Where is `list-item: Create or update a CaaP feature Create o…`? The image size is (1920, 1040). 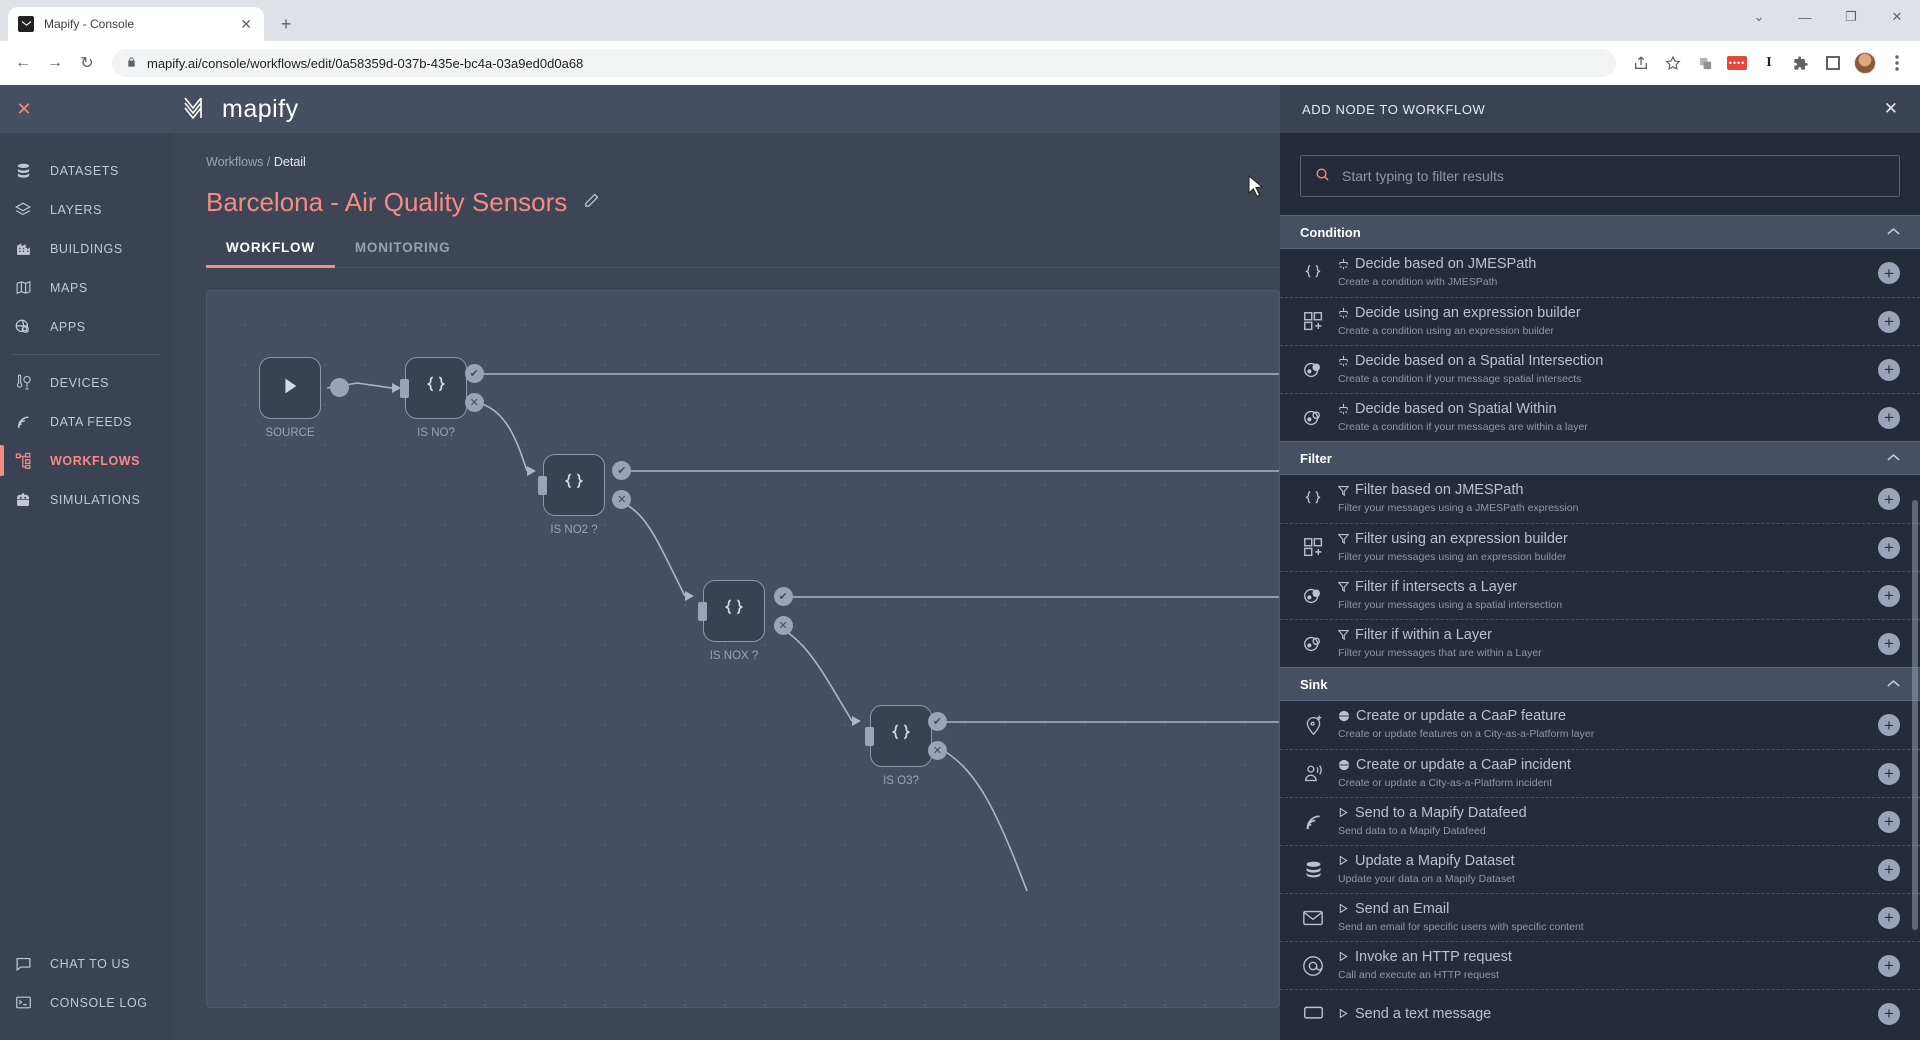
list-item: Create or update a CaaP feature Create o… is located at coordinates (1600, 725).